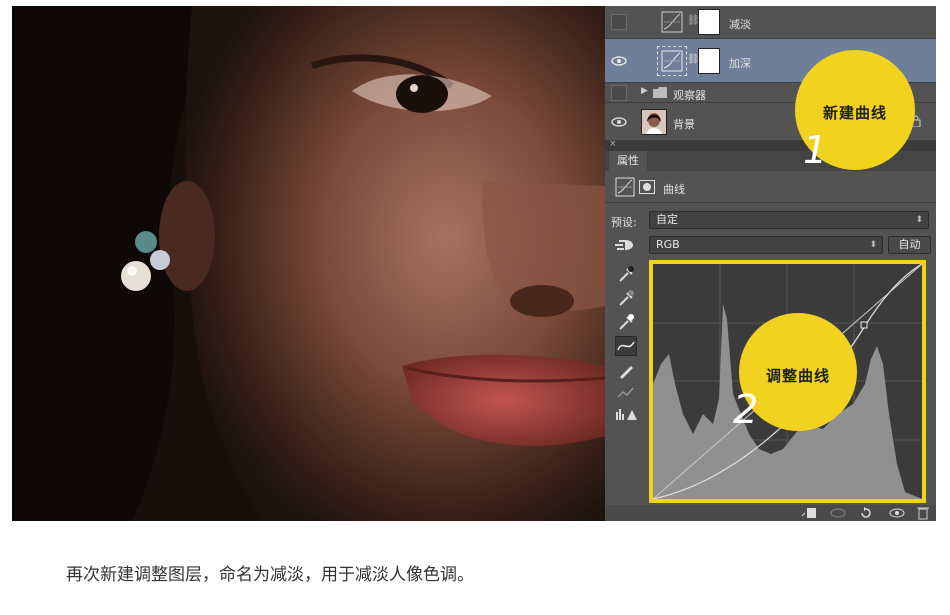 Image resolution: width=950 pixels, height=615 pixels. What do you see at coordinates (625, 245) in the screenshot?
I see `hand-target-icon` at bounding box center [625, 245].